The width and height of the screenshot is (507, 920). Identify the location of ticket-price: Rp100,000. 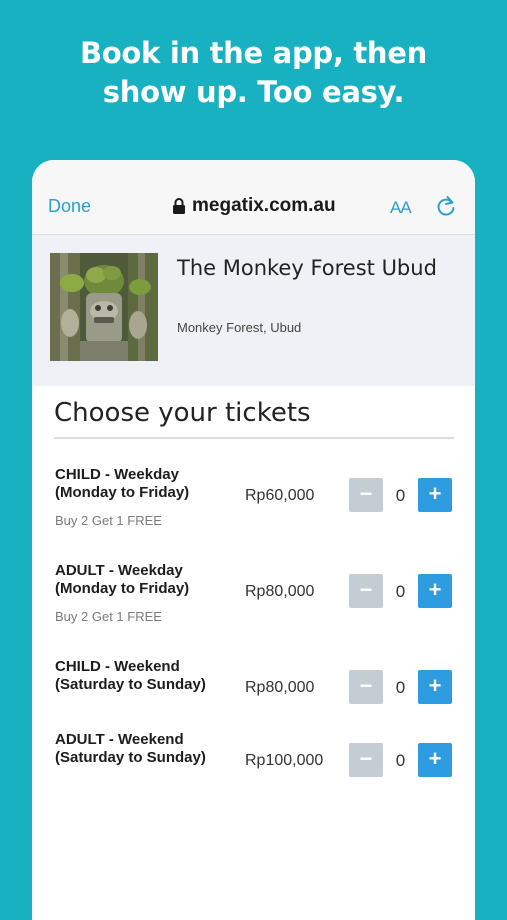
(284, 760).